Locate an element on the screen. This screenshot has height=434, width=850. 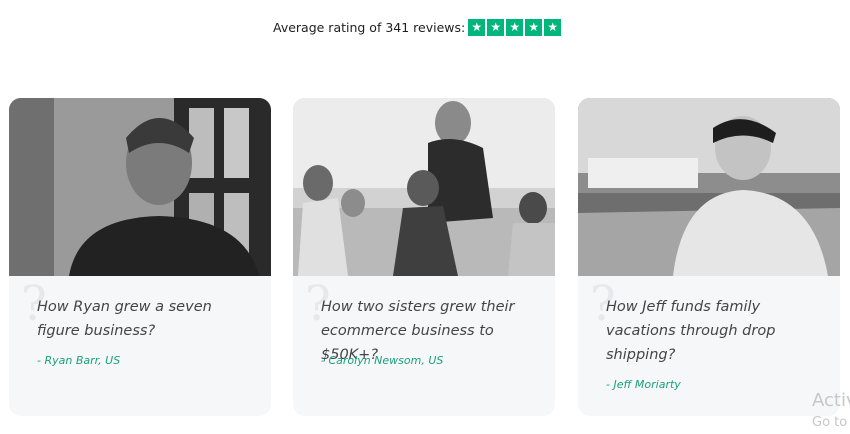
rating-text: Average rating of 341 reviews: is located at coordinates (369, 27).